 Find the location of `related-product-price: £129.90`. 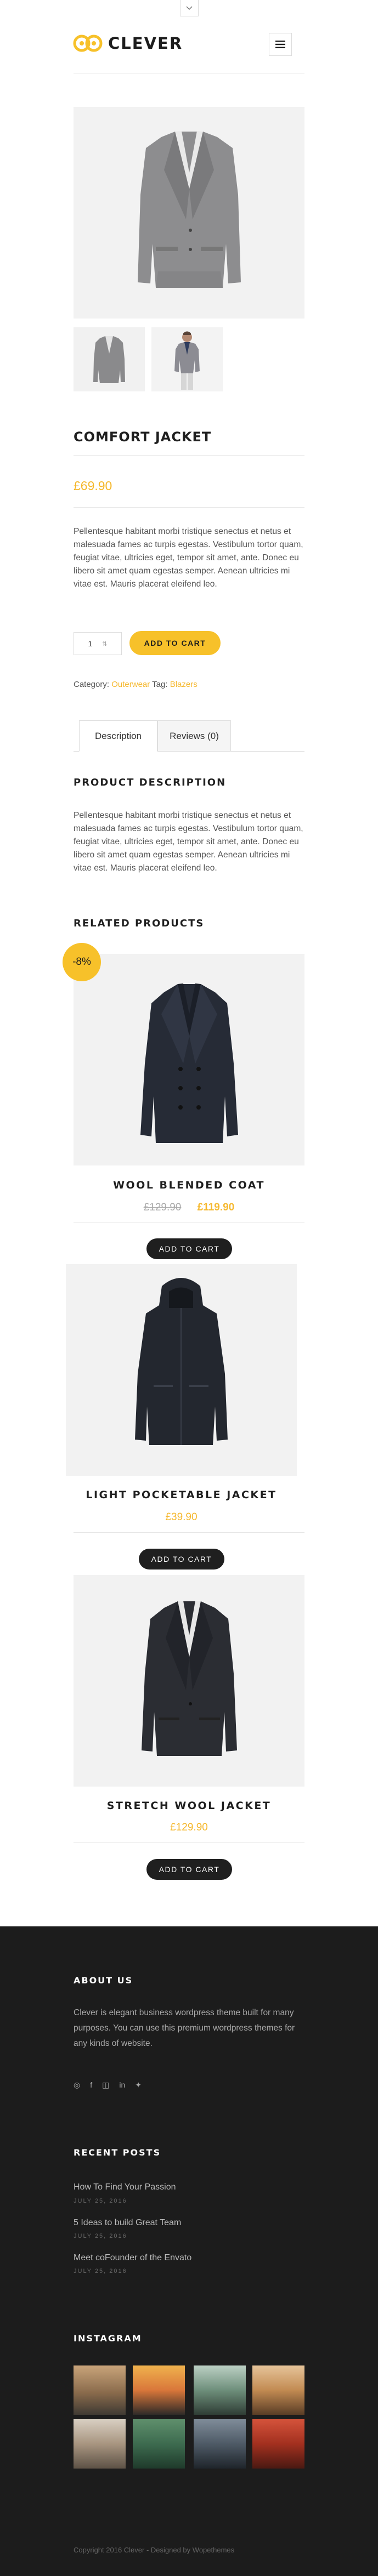

related-product-price: £129.90 is located at coordinates (189, 1827).